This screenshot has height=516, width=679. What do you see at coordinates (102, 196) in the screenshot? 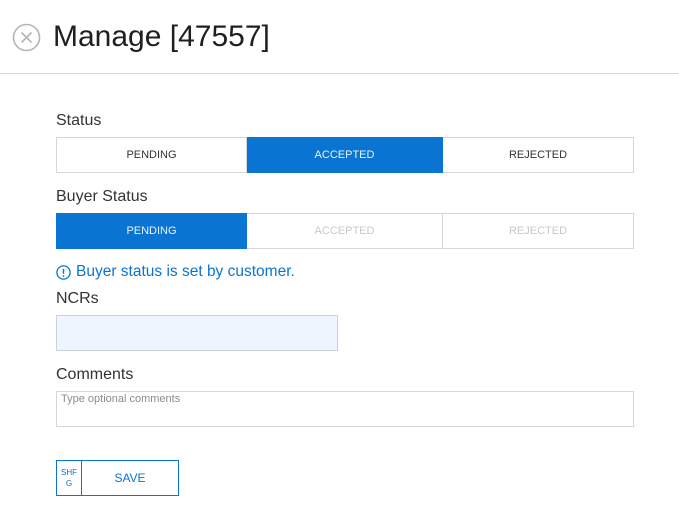
I see `buyer-status-label: Buyer Status` at bounding box center [102, 196].